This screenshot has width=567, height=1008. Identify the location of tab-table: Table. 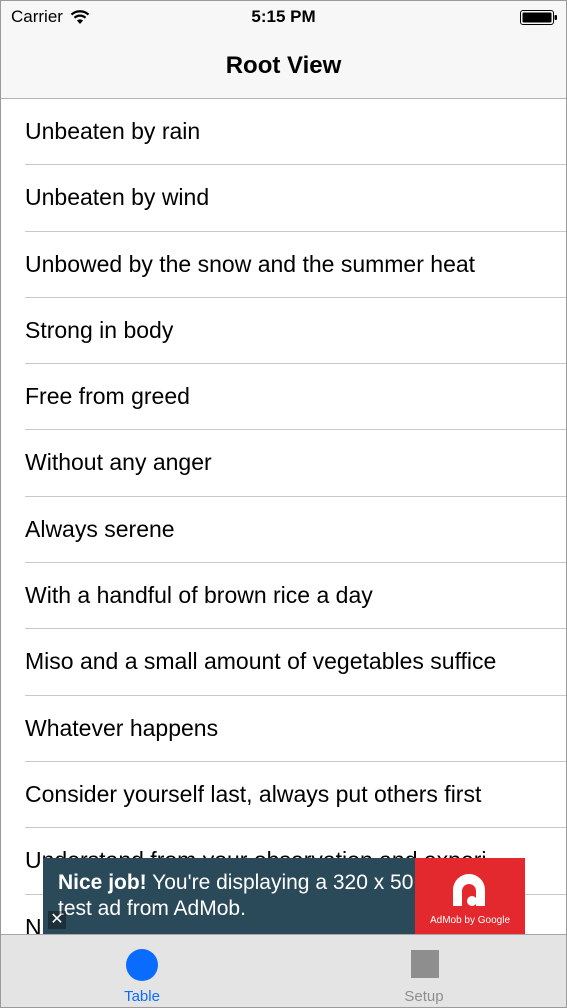
(142, 971).